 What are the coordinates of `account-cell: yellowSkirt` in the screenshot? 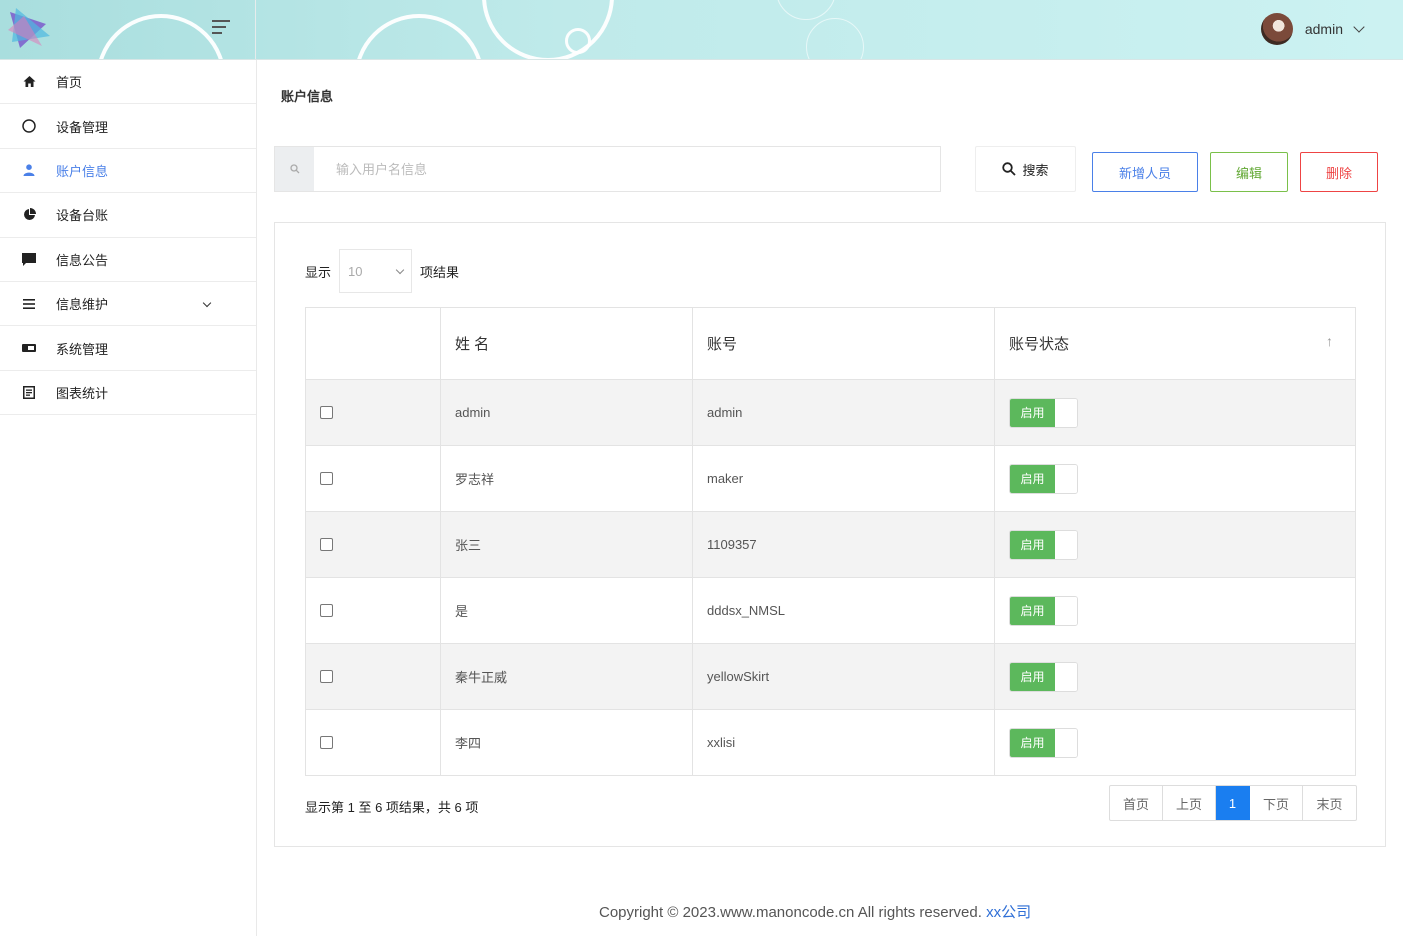 It's located at (843, 676).